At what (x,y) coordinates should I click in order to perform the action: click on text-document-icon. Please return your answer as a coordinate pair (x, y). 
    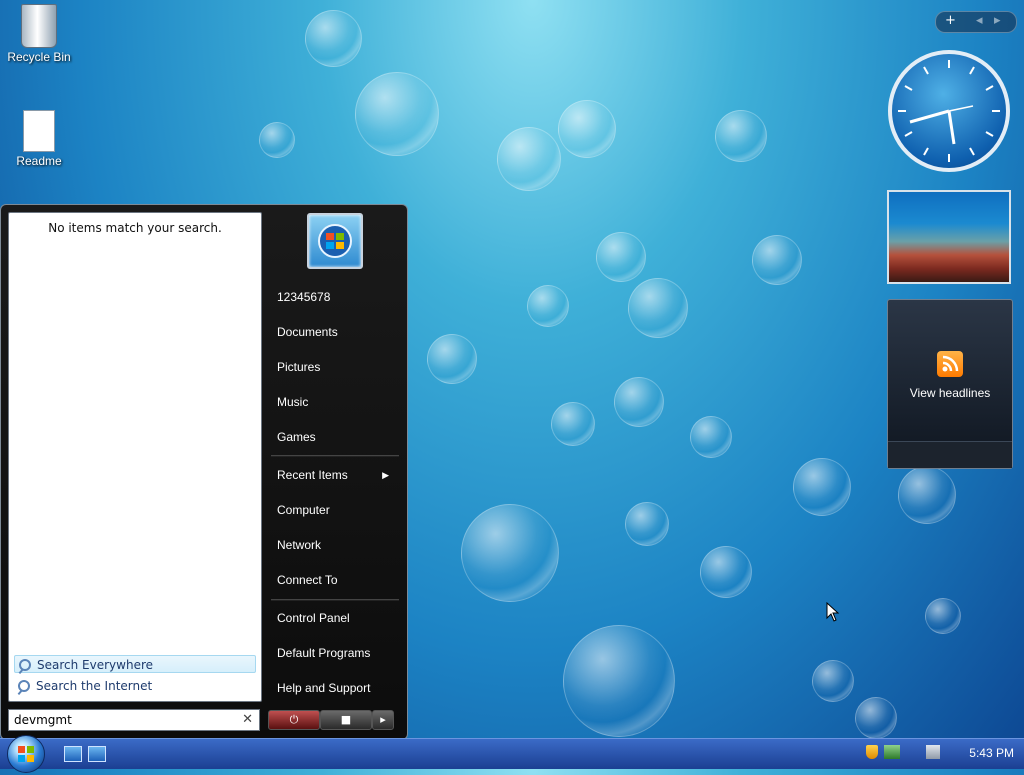
    Looking at the image, I should click on (39, 131).